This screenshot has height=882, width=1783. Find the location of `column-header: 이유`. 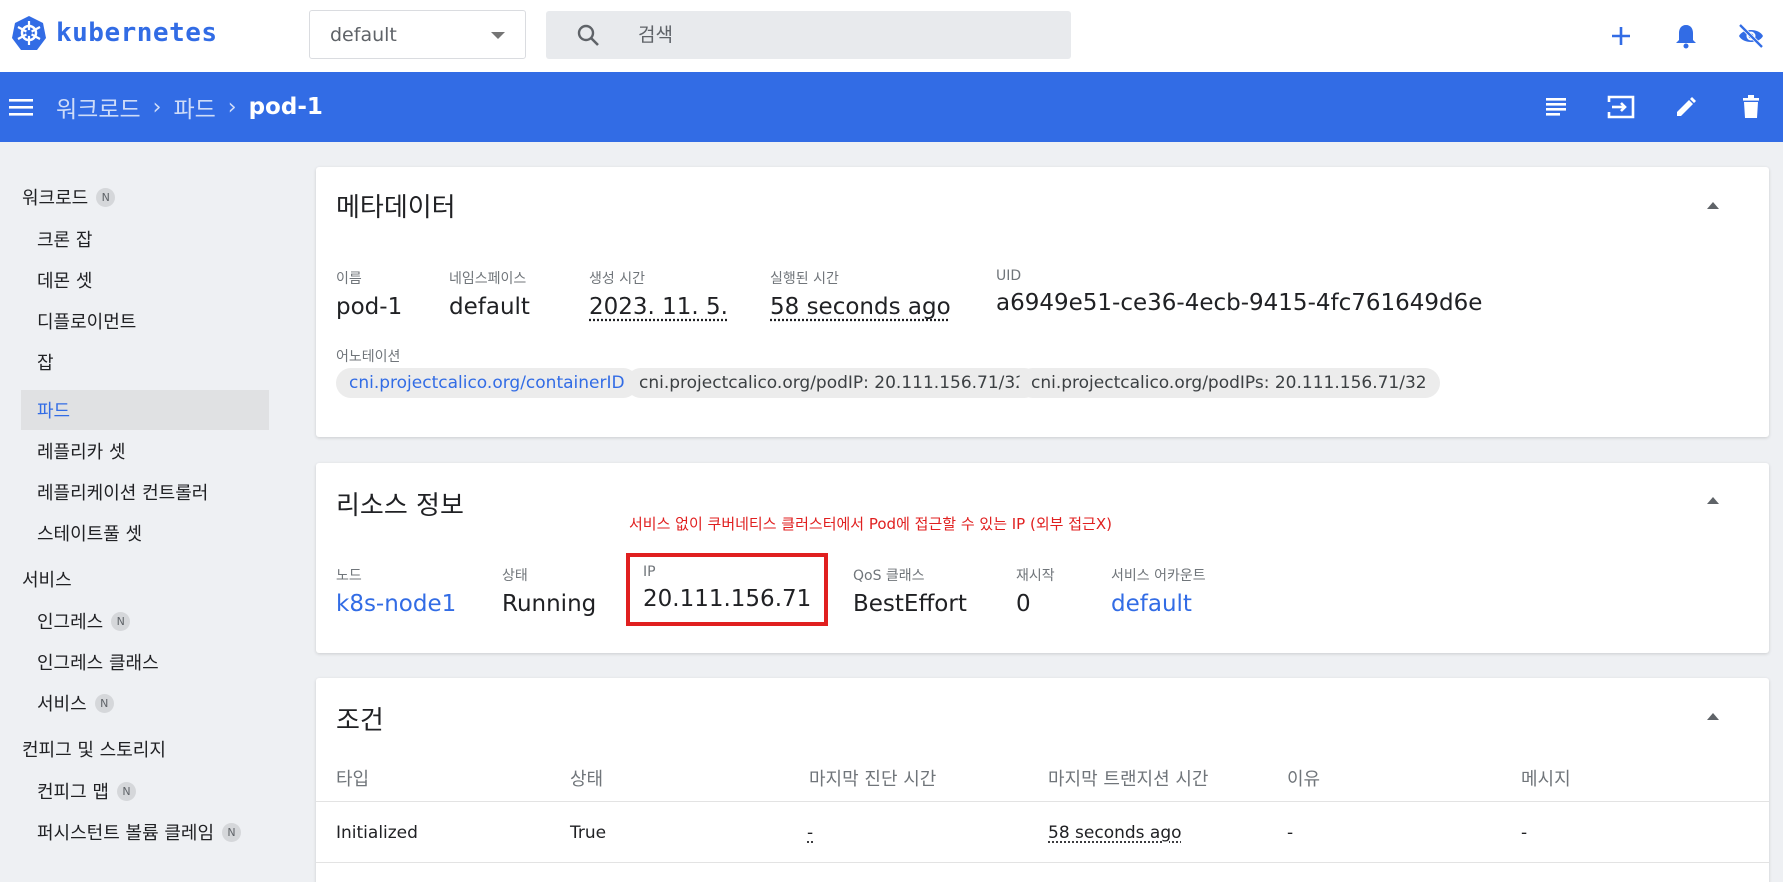

column-header: 이유 is located at coordinates (1303, 778).